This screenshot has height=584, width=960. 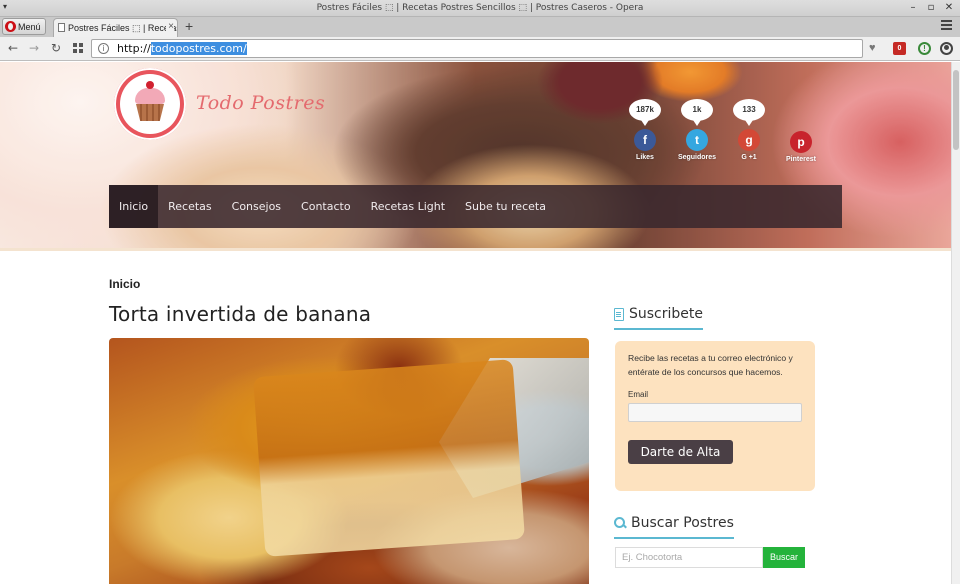 What do you see at coordinates (899, 48) in the screenshot?
I see `ublock-extension-icon: 0` at bounding box center [899, 48].